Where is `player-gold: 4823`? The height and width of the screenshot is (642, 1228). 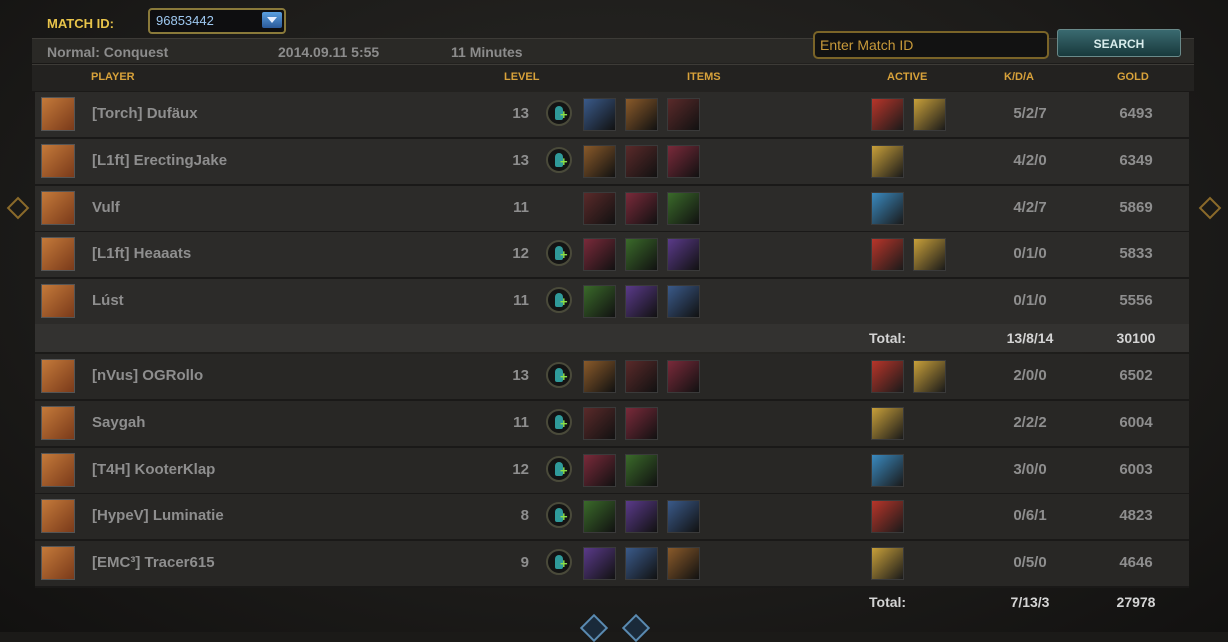 player-gold: 4823 is located at coordinates (1136, 516).